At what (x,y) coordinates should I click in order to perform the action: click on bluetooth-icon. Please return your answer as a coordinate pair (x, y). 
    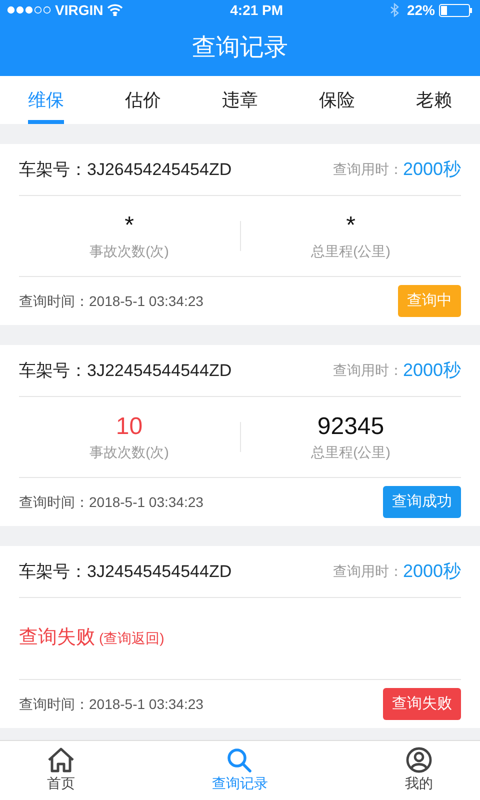
    Looking at the image, I should click on (394, 10).